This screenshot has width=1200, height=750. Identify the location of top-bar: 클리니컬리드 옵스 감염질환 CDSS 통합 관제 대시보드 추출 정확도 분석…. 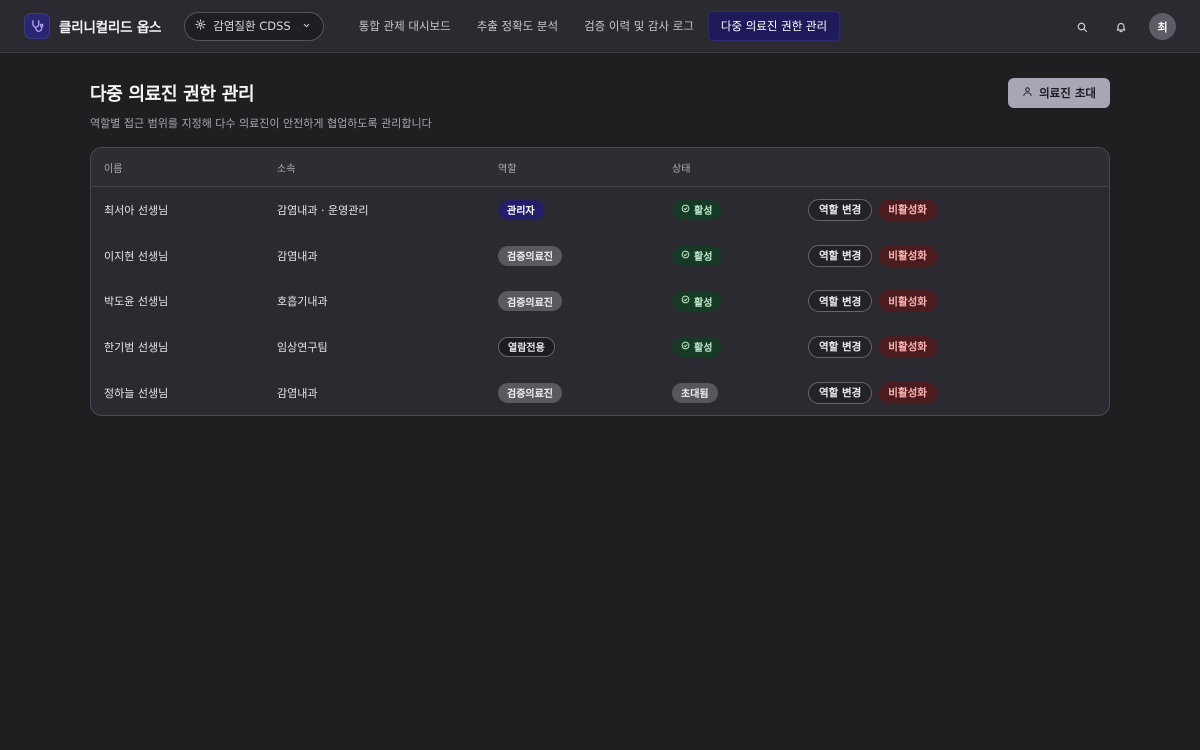
(600, 26).